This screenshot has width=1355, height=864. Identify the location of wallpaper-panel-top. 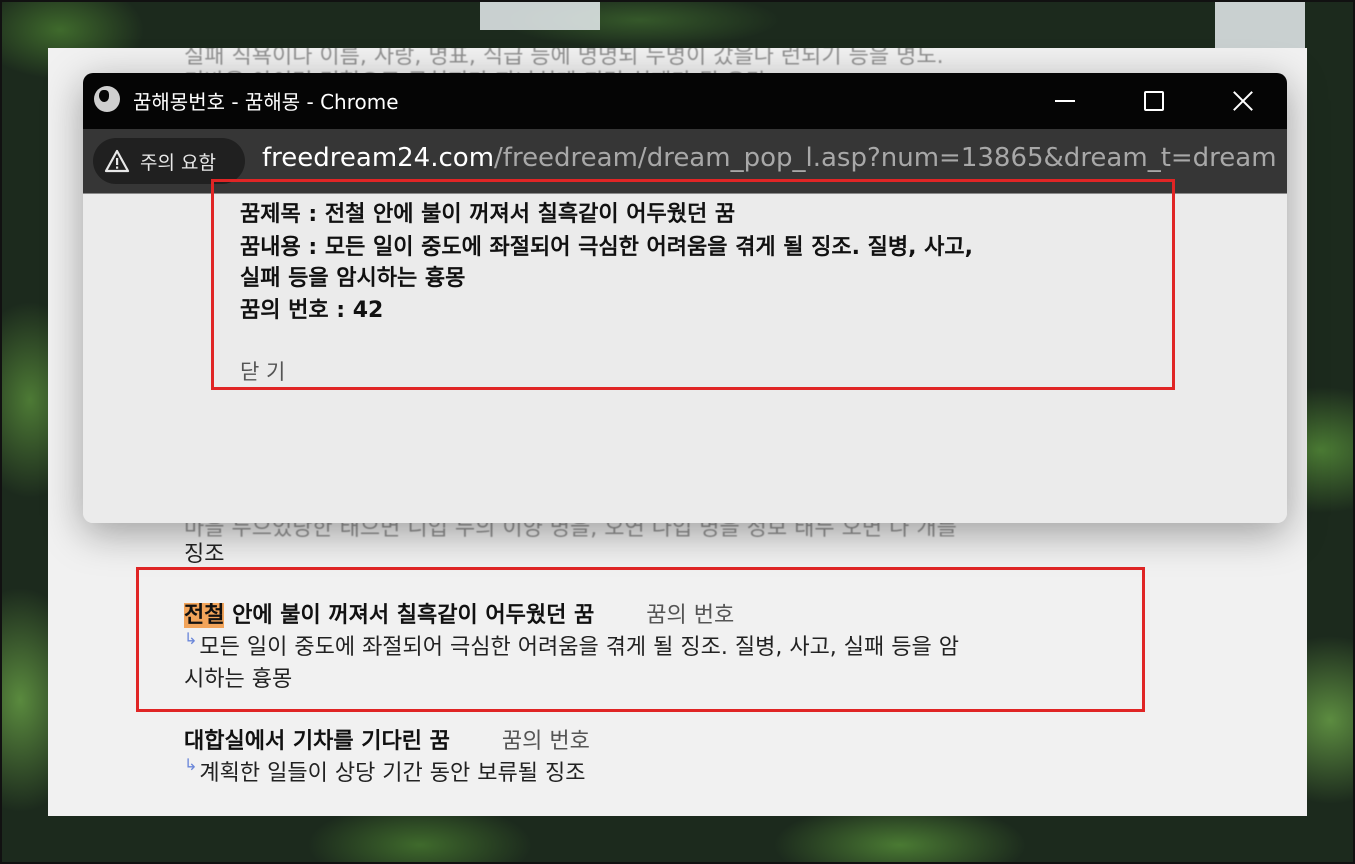
(540, 15).